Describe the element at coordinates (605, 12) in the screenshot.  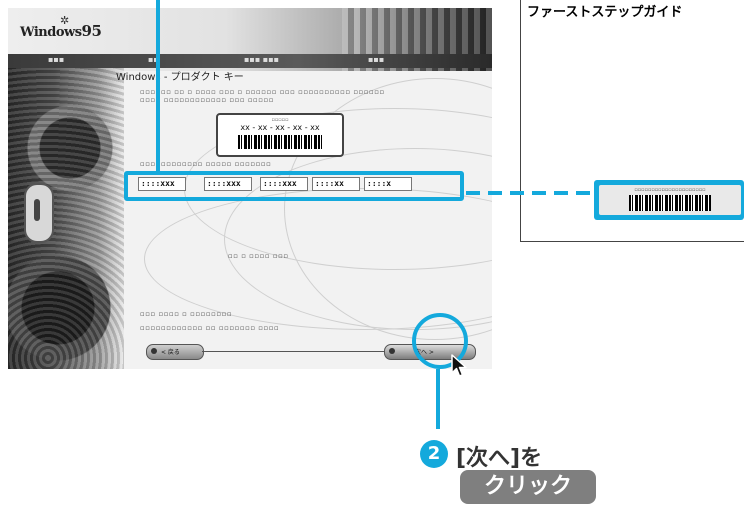
I see `guide-title: ファーストステップガイド` at that location.